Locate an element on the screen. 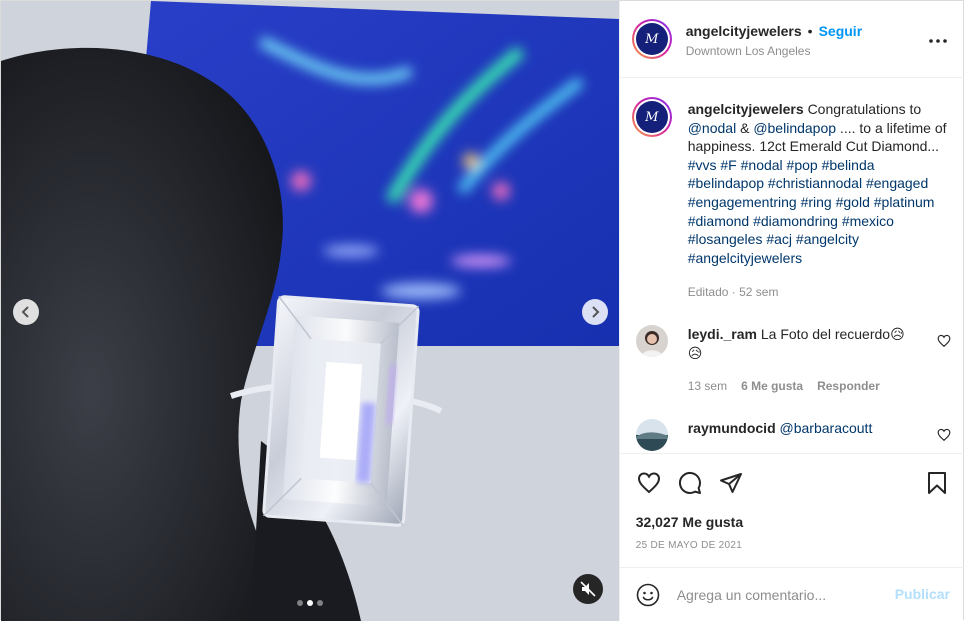 This screenshot has height=621, width=964. comment-likes: 6 Me gusta is located at coordinates (772, 386).